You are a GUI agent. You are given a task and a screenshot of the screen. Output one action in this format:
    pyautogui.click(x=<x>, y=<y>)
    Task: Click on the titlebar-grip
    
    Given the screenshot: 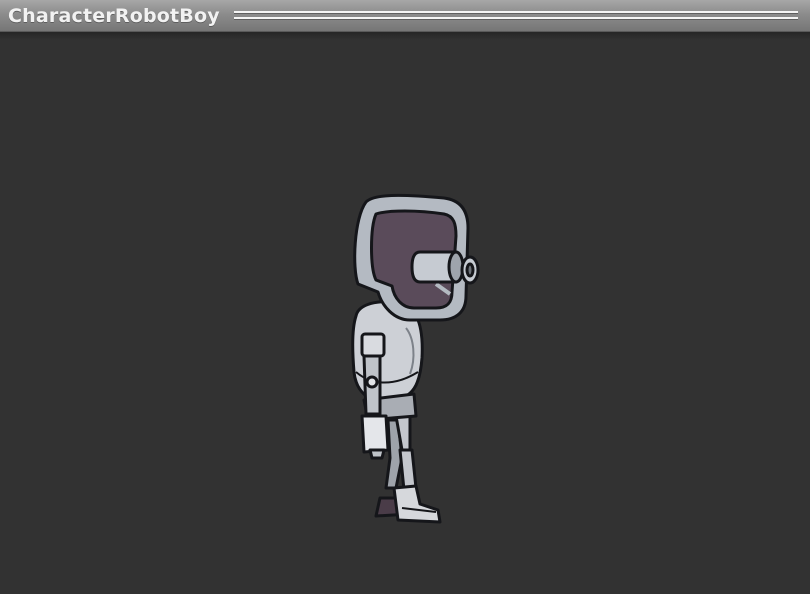 What is the action you would take?
    pyautogui.click(x=516, y=16)
    